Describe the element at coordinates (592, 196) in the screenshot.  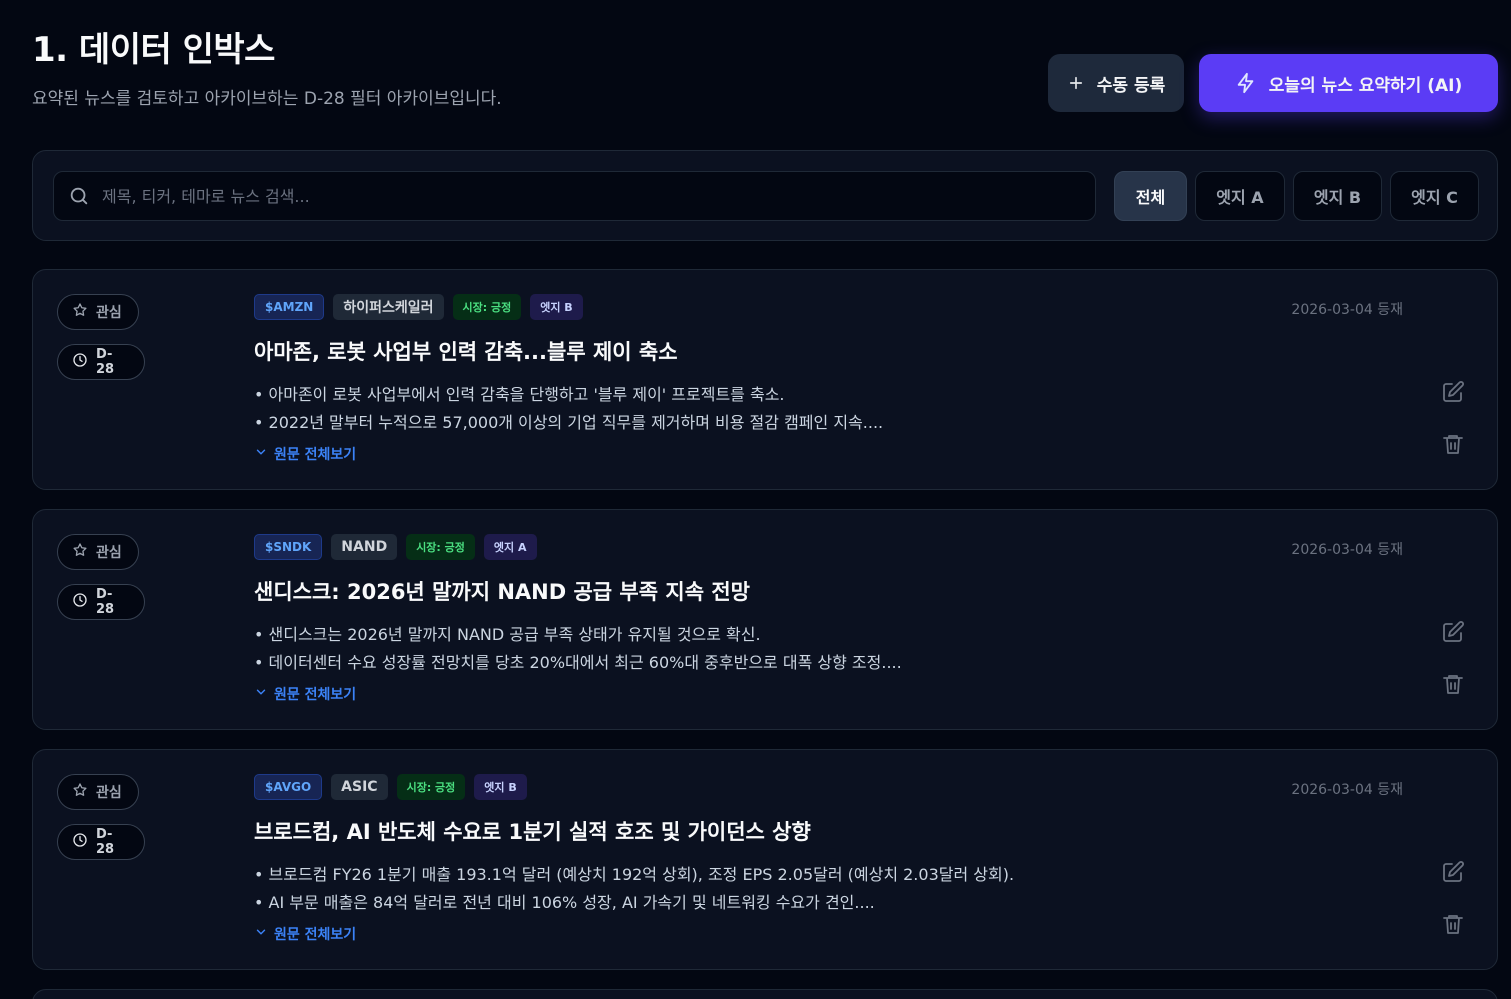
I see `search-input` at that location.